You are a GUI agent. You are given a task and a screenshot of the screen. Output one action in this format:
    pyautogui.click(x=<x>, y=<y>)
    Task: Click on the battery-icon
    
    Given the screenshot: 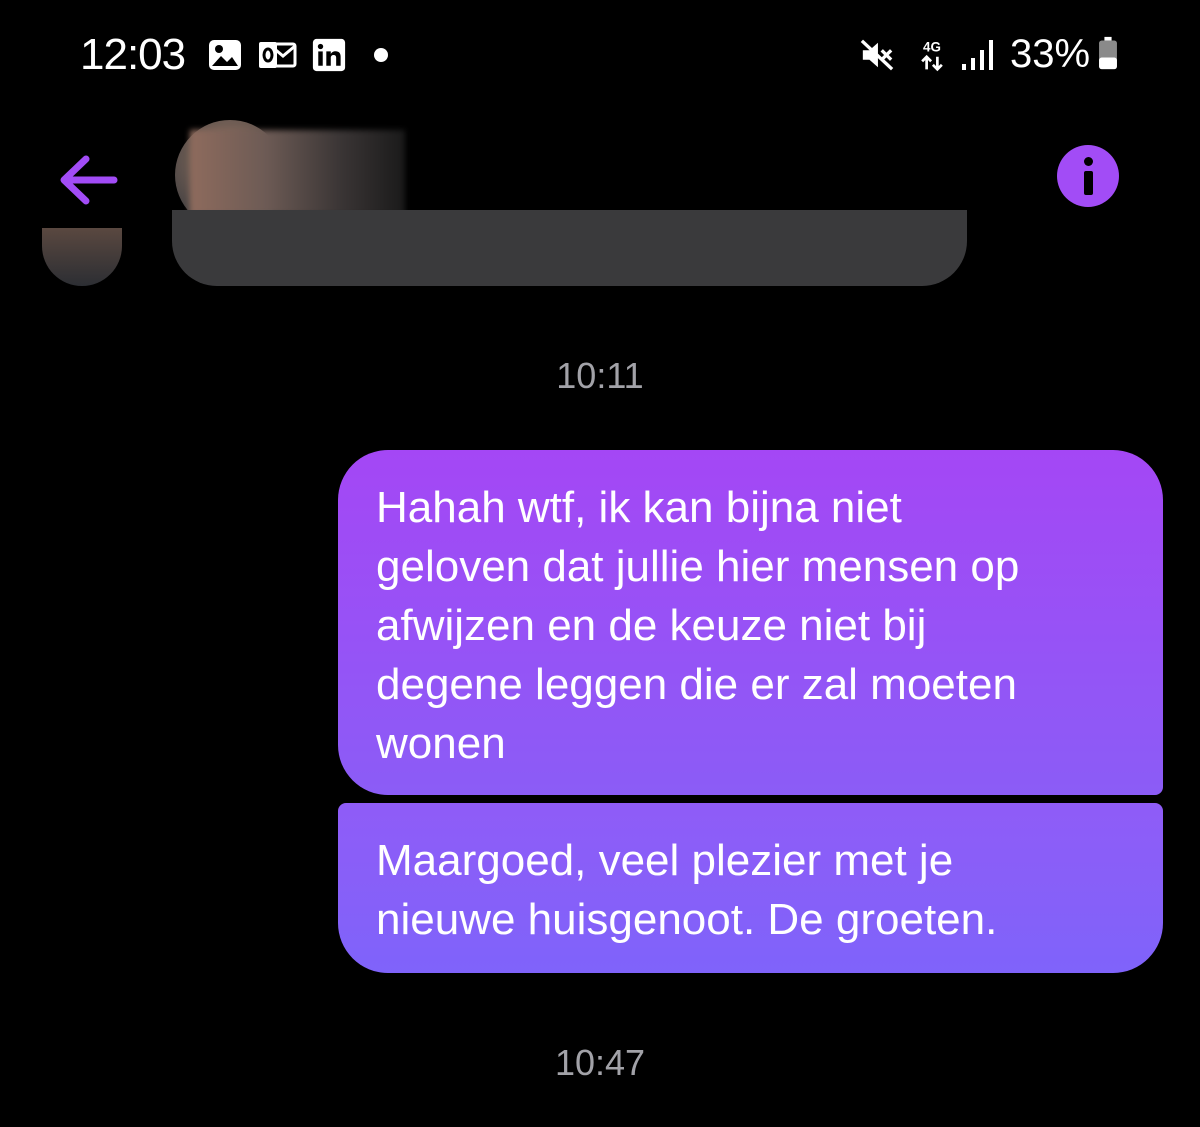 What is the action you would take?
    pyautogui.click(x=1108, y=53)
    